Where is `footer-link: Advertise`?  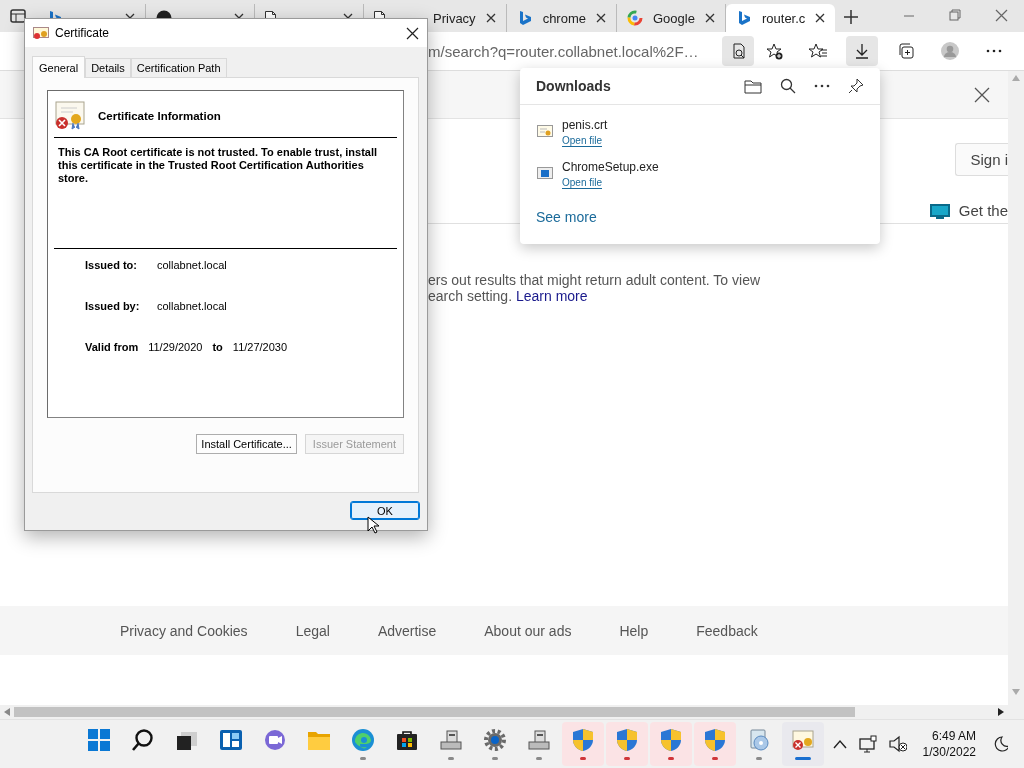 footer-link: Advertise is located at coordinates (407, 630).